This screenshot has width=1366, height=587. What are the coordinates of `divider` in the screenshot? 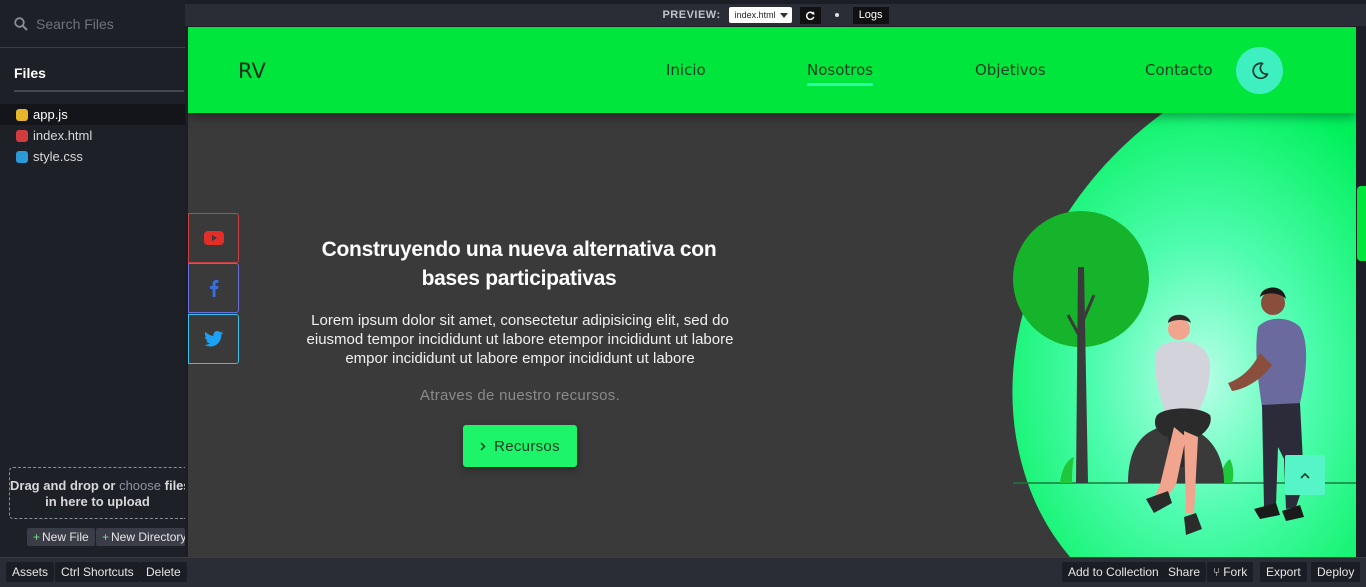 It's located at (99, 91).